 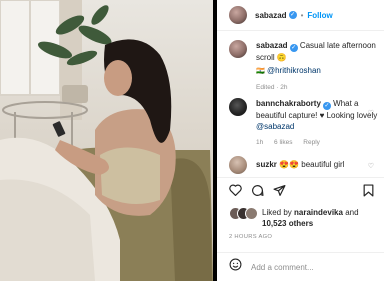 I want to click on liker-username: naraindevika, so click(x=318, y=212).